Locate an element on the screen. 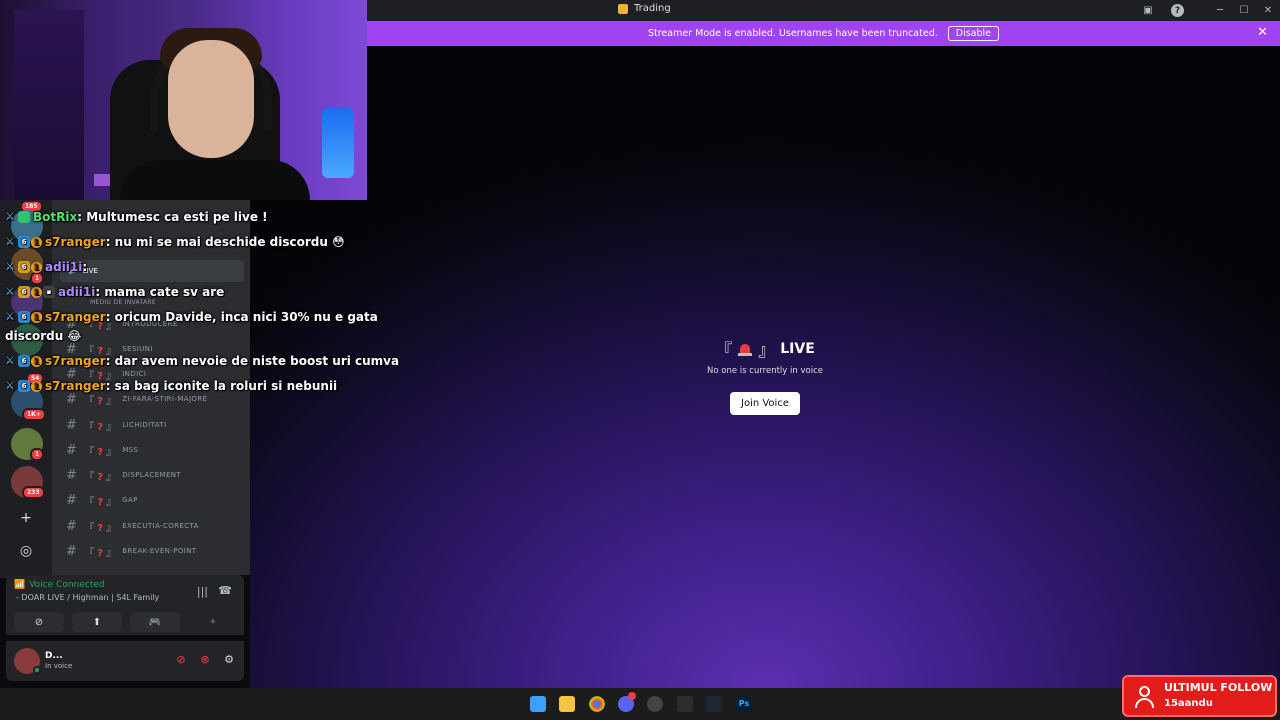 This screenshot has width=1280, height=720. moderator-badge-icon: ▪ is located at coordinates (49, 292).